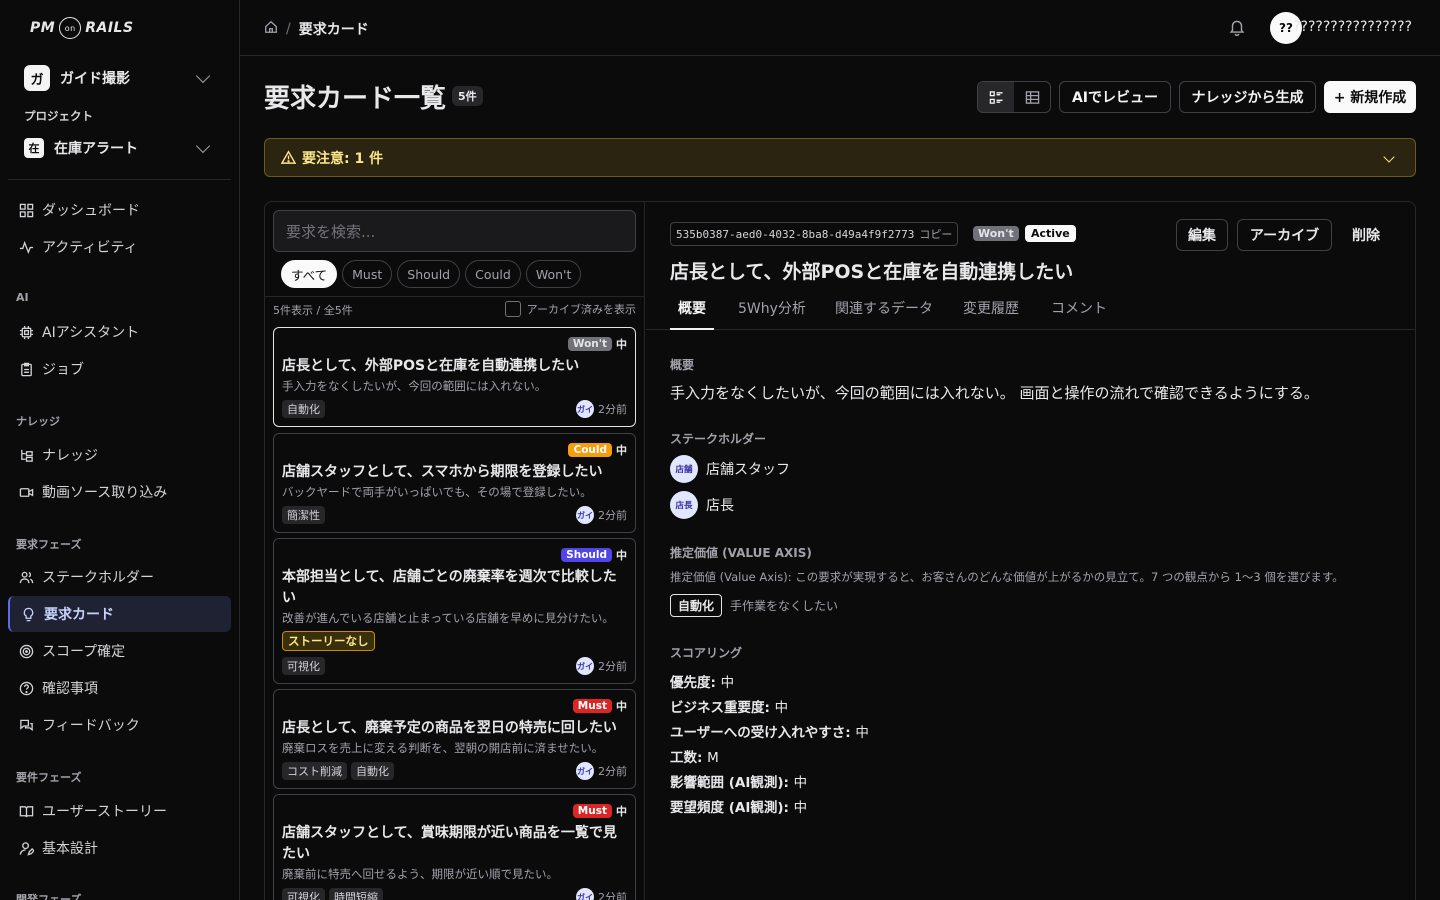  I want to click on sidebar-item-label: 基本設計, so click(70, 849).